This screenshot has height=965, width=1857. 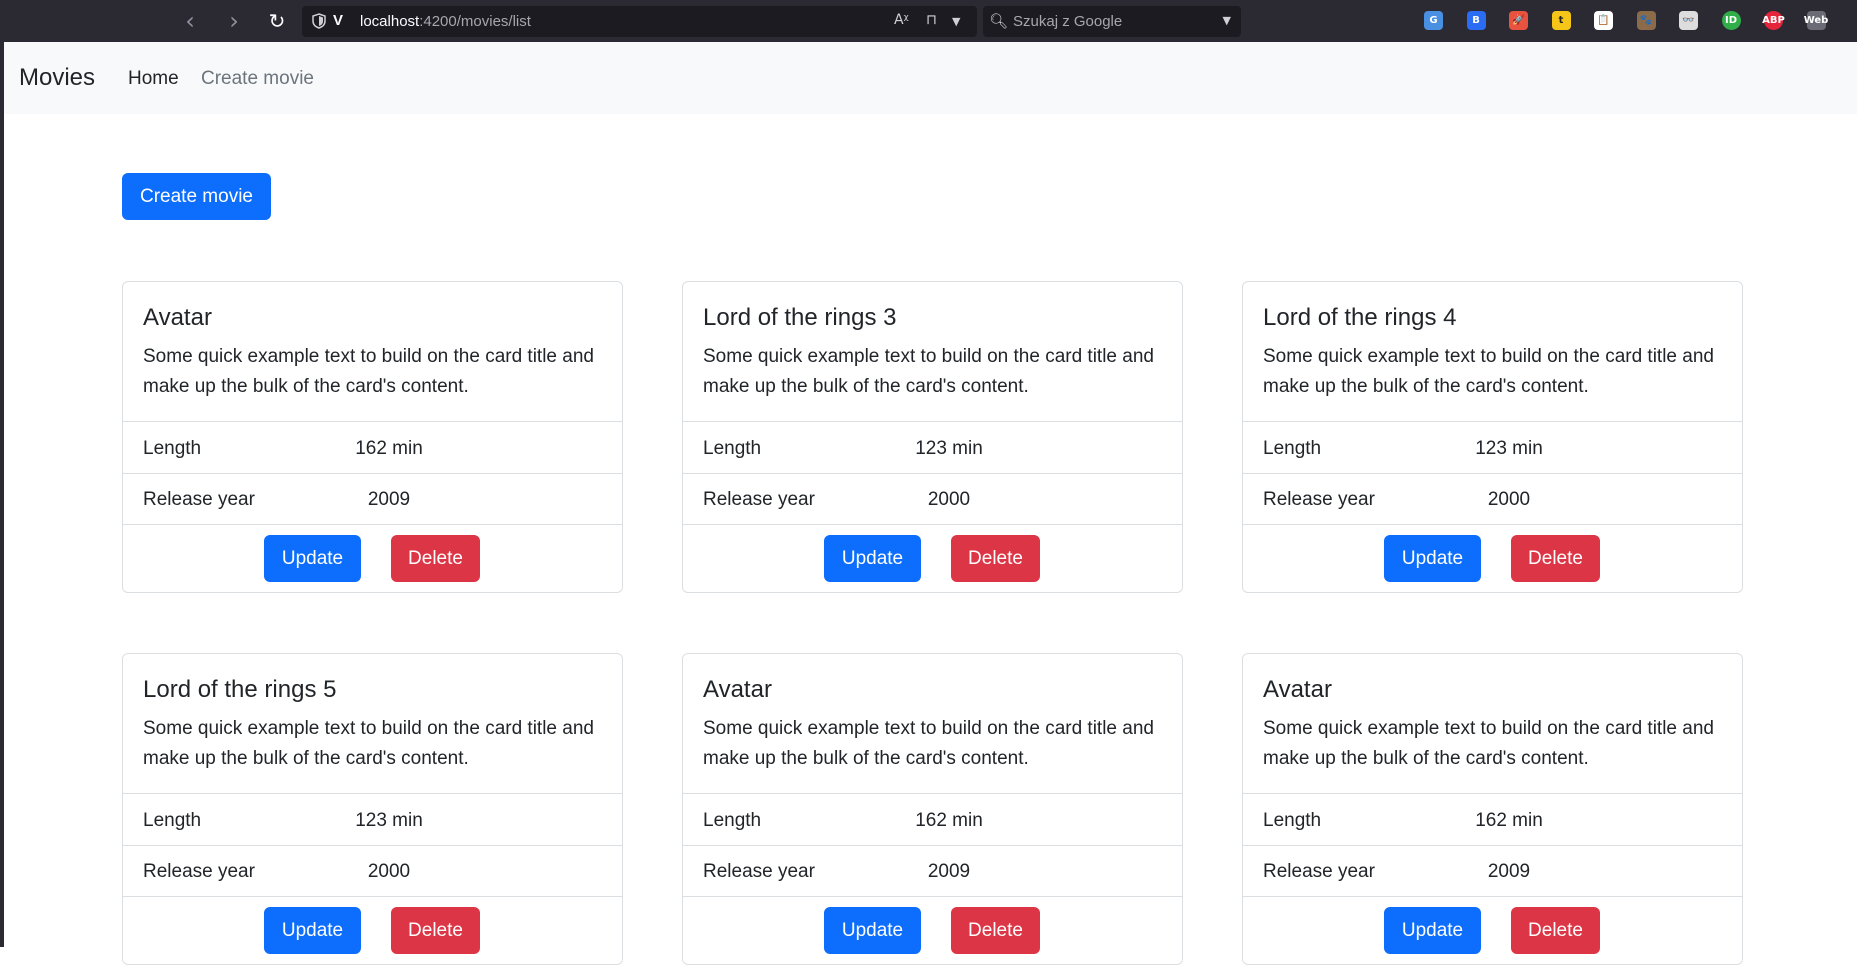 I want to click on window-edge, so click(x=2, y=494).